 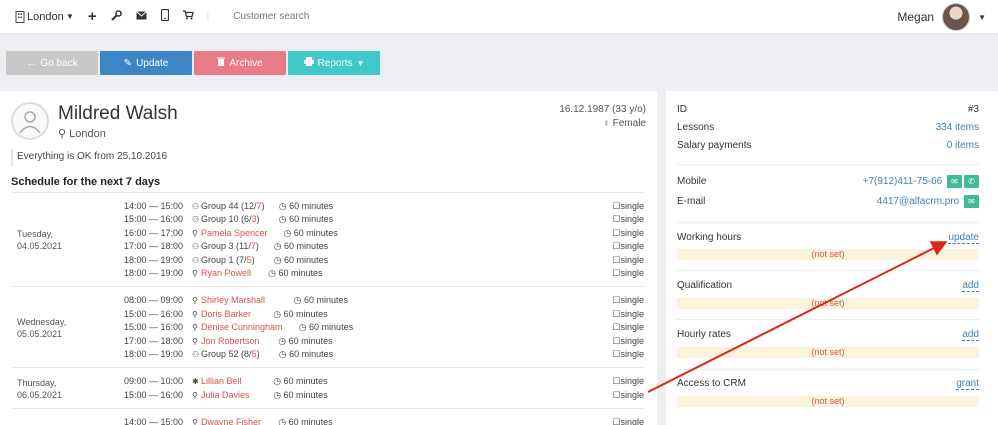 What do you see at coordinates (230, 341) in the screenshot?
I see `student-link: Jon Robertson` at bounding box center [230, 341].